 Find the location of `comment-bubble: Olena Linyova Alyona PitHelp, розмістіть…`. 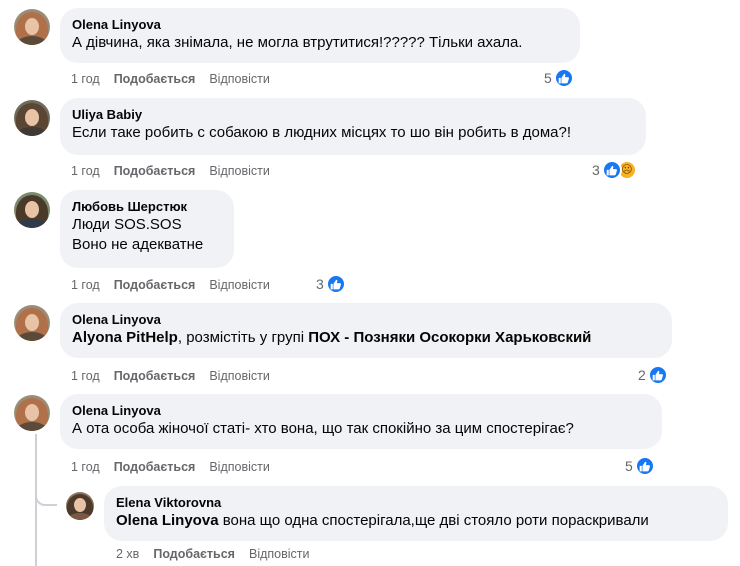

comment-bubble: Olena Linyova Alyona PitHelp, розмістіть… is located at coordinates (366, 330).